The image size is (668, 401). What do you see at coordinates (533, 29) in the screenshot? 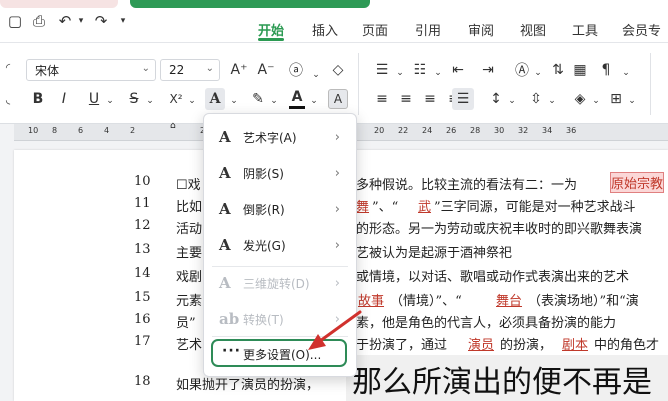
I see `tab-view: 视图` at bounding box center [533, 29].